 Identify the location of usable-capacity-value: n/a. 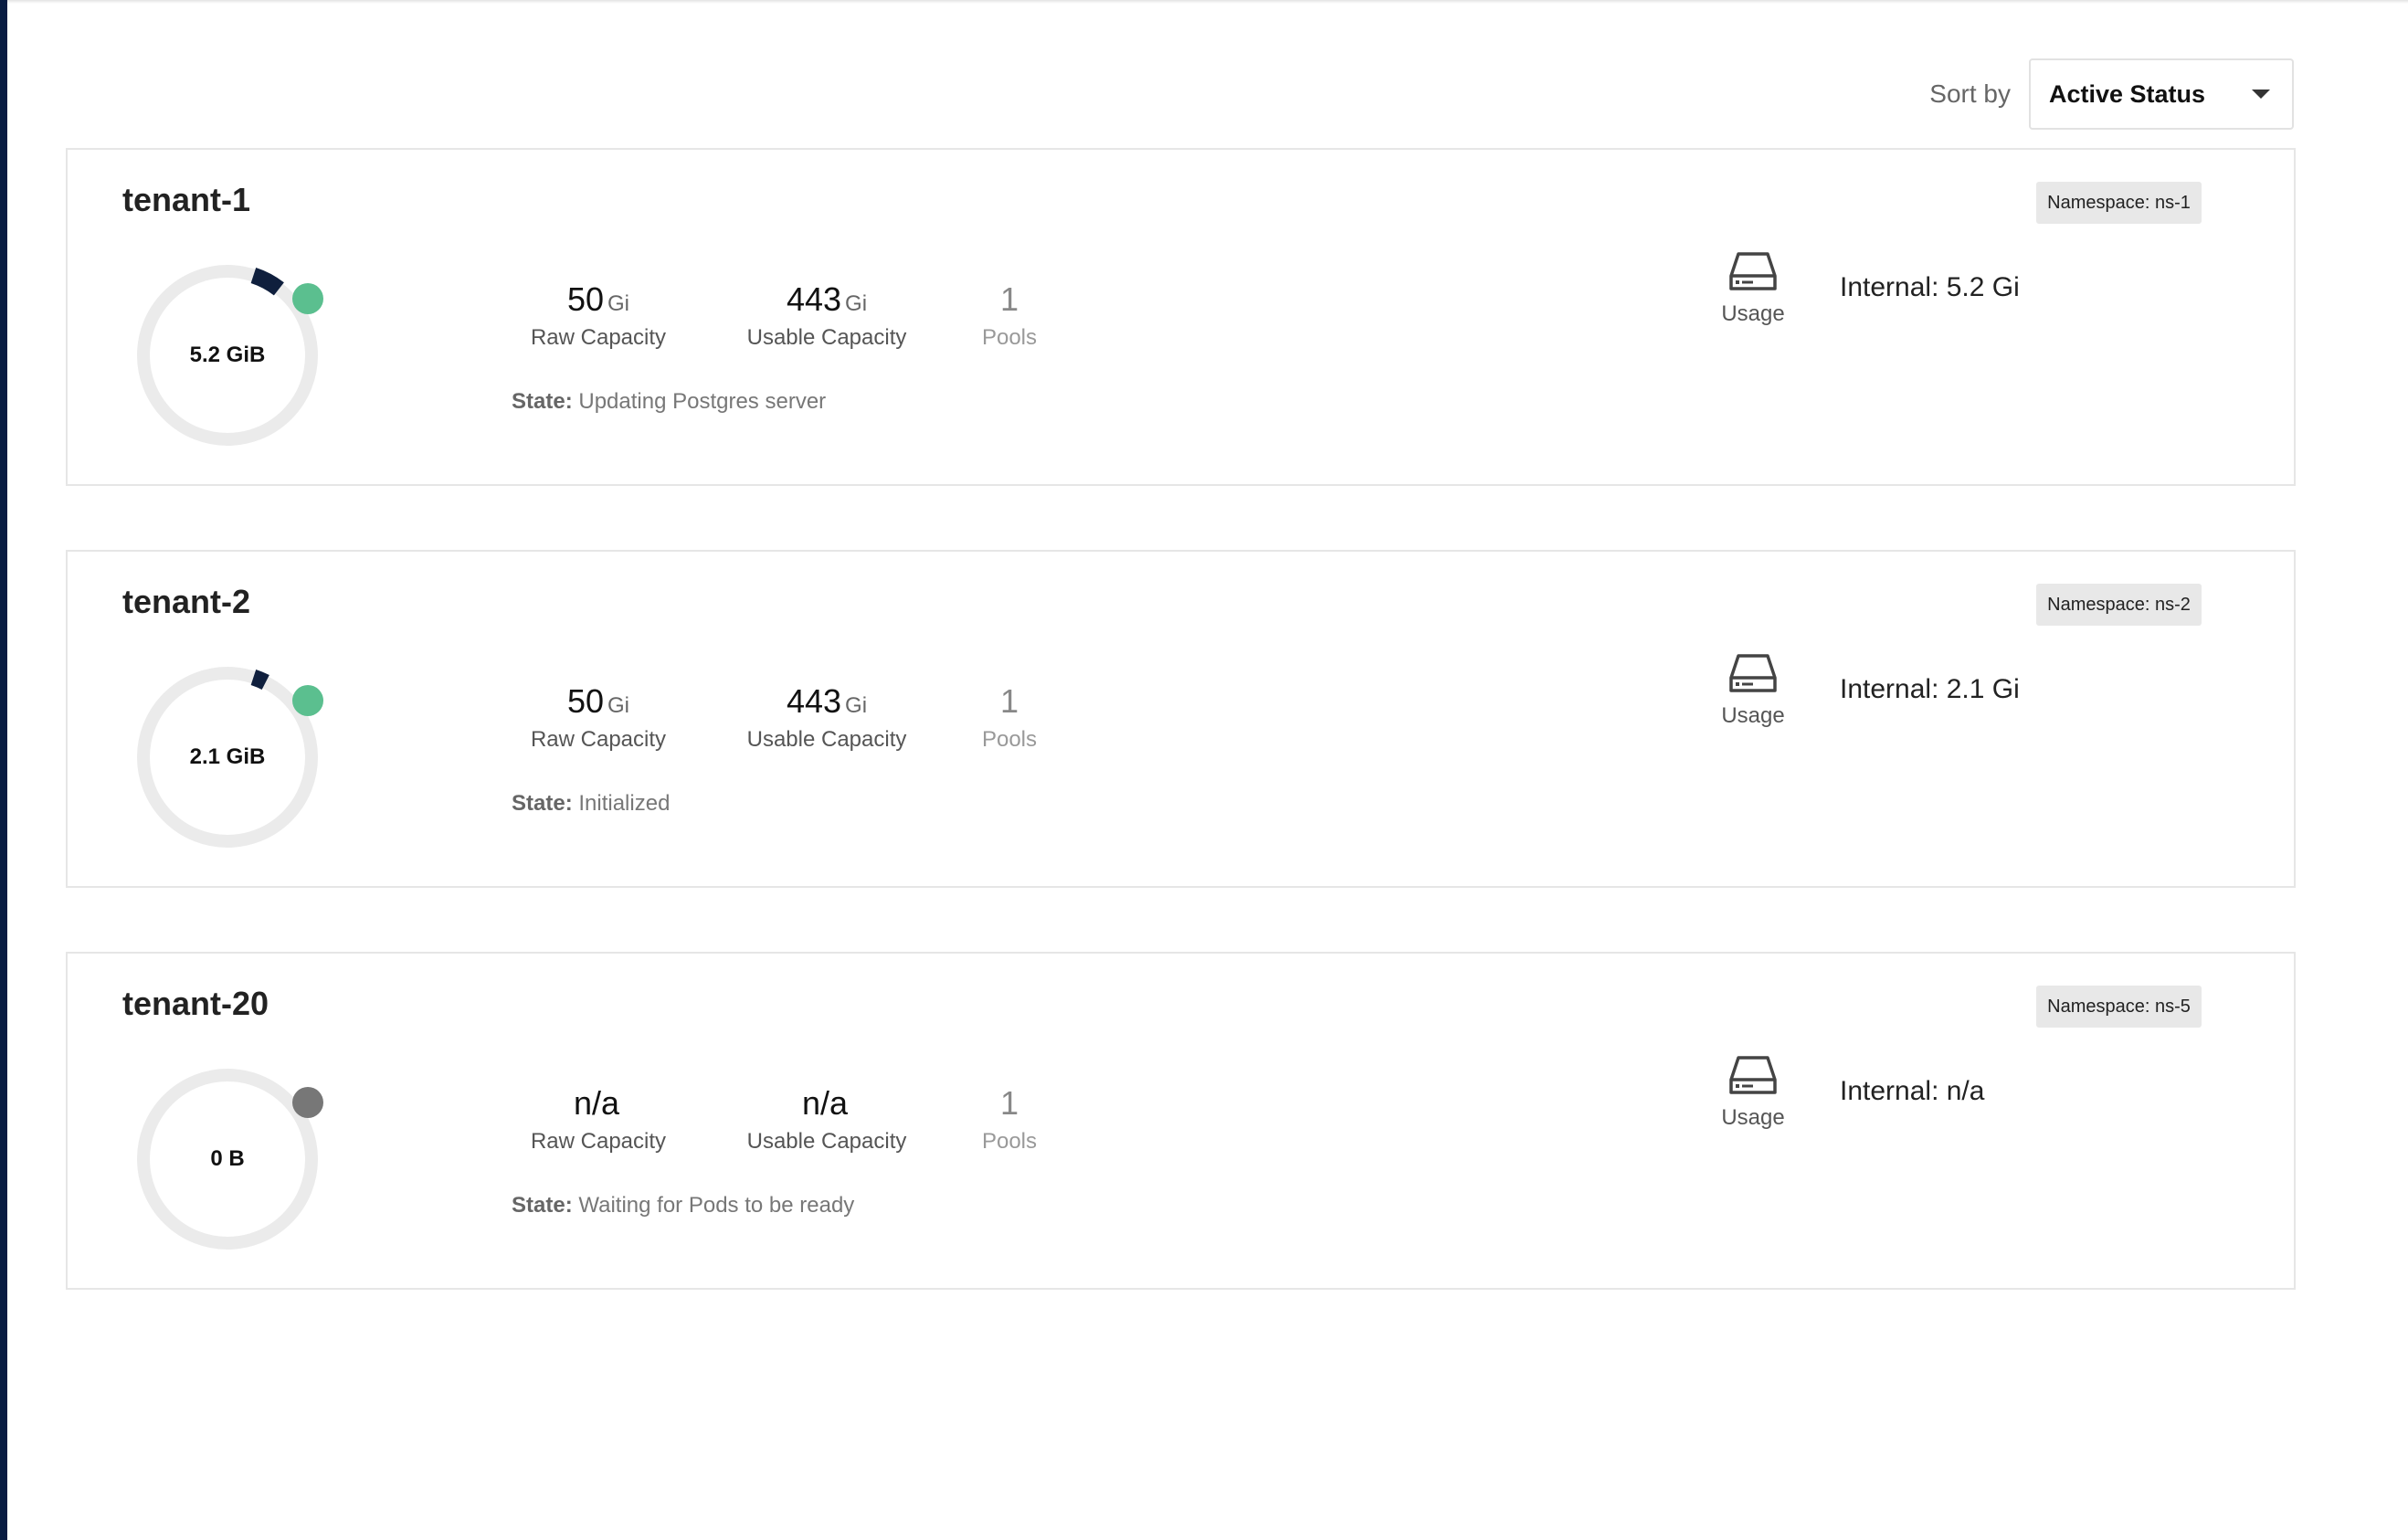
(825, 1103).